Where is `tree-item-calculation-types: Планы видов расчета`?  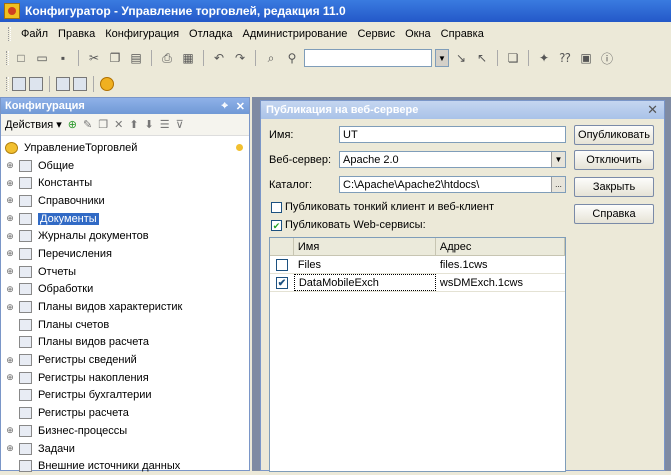 tree-item-calculation-types: Планы видов расчета is located at coordinates (125, 343).